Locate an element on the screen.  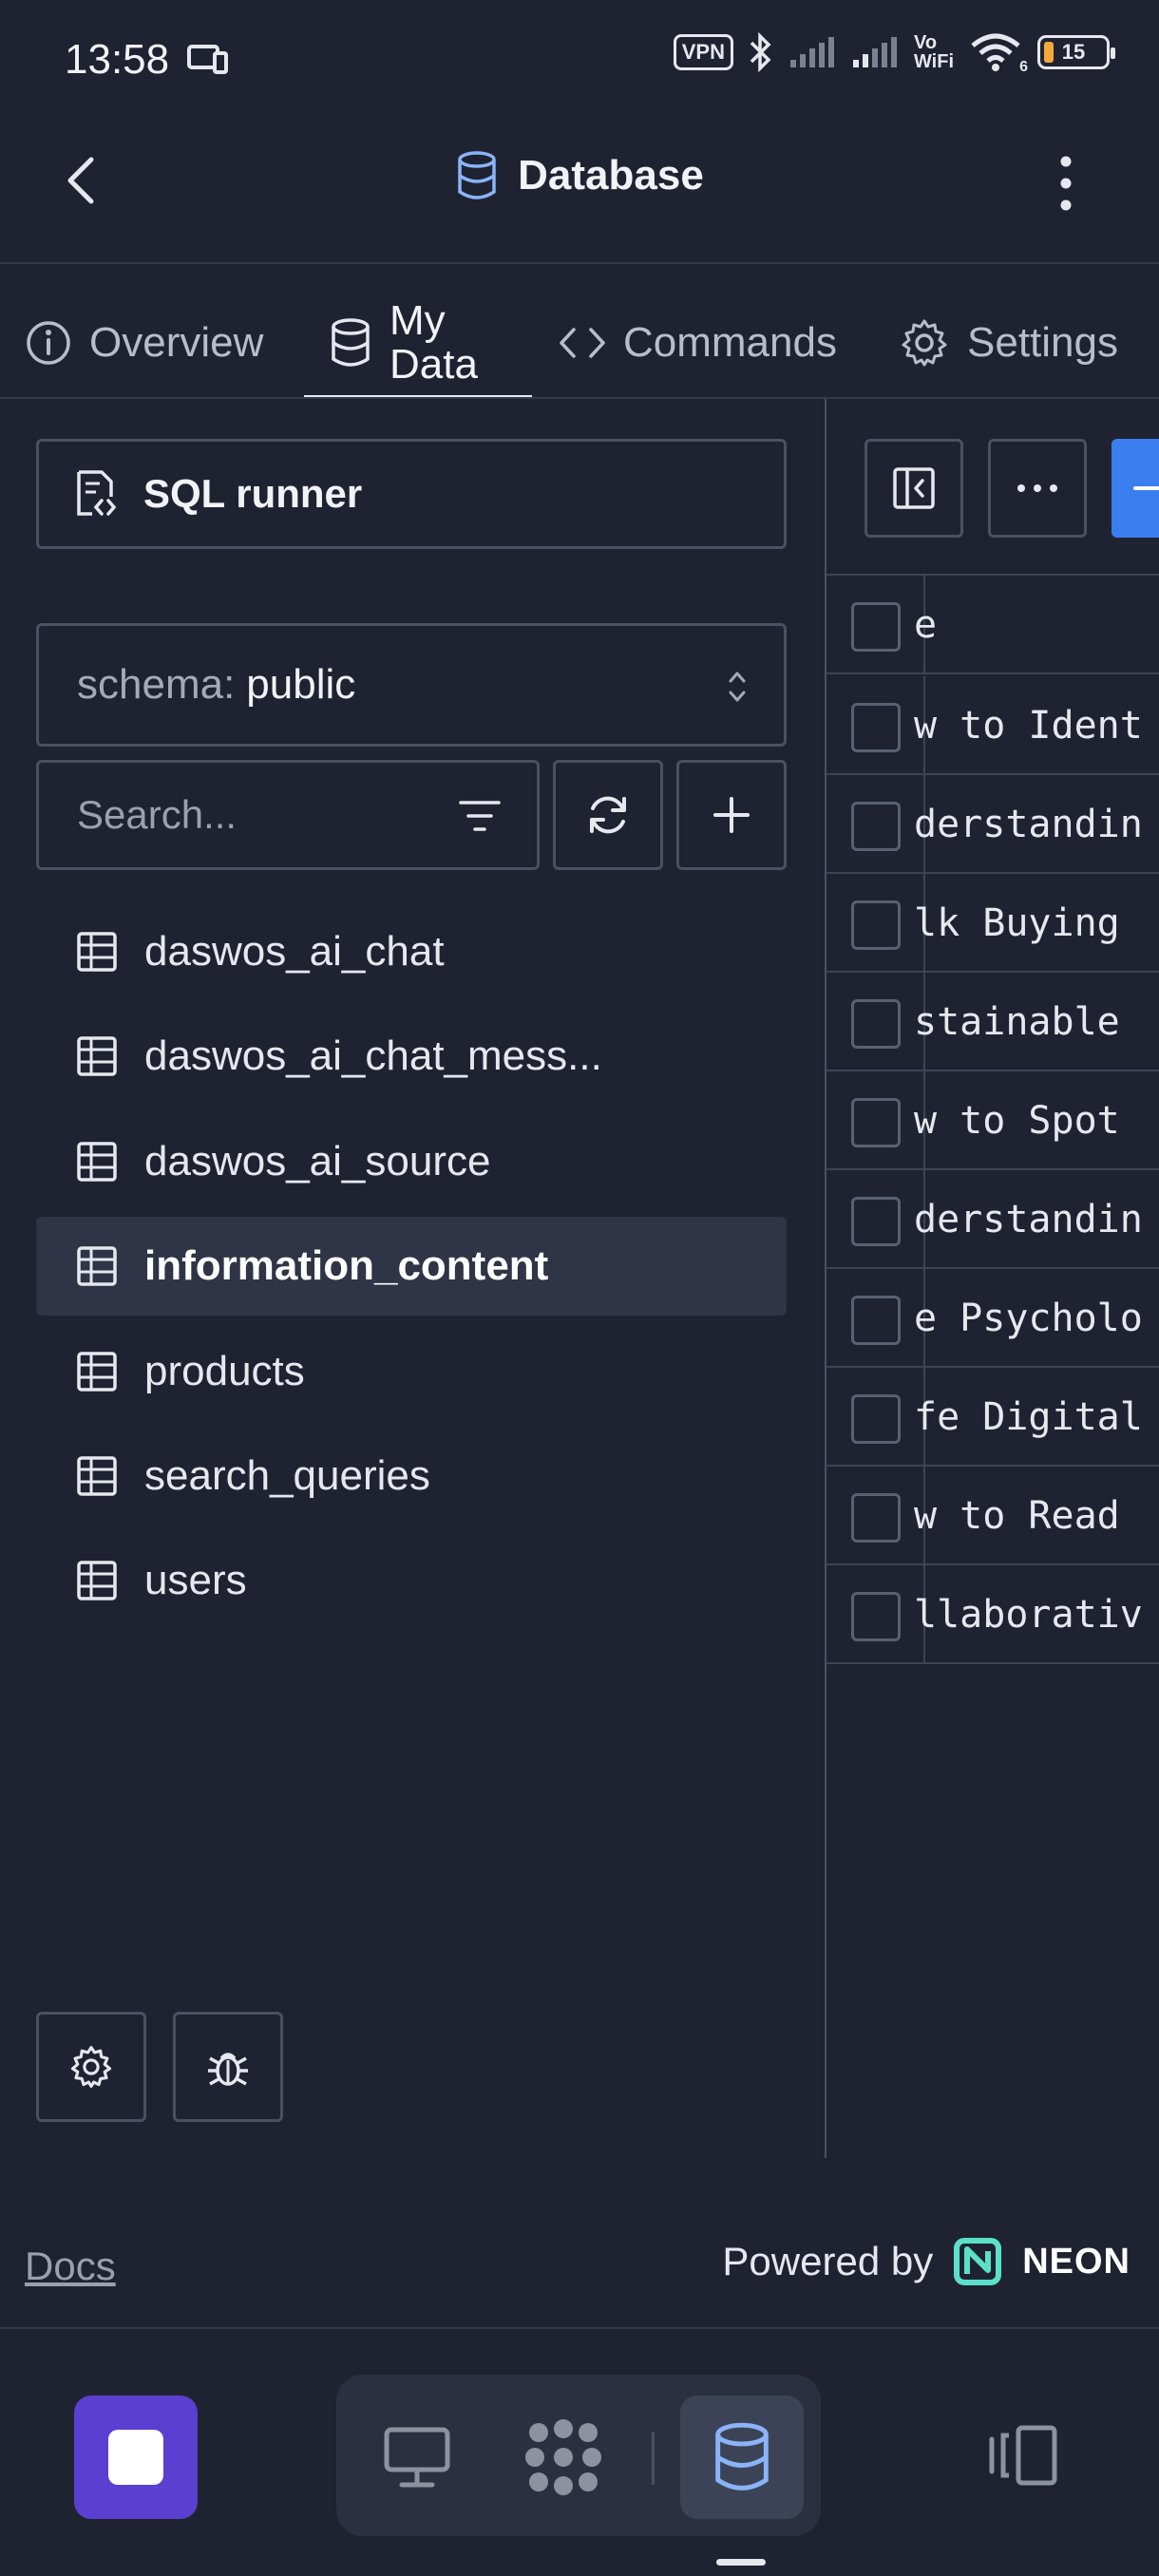
table-item-search-queries: search_queries is located at coordinates (411, 1476).